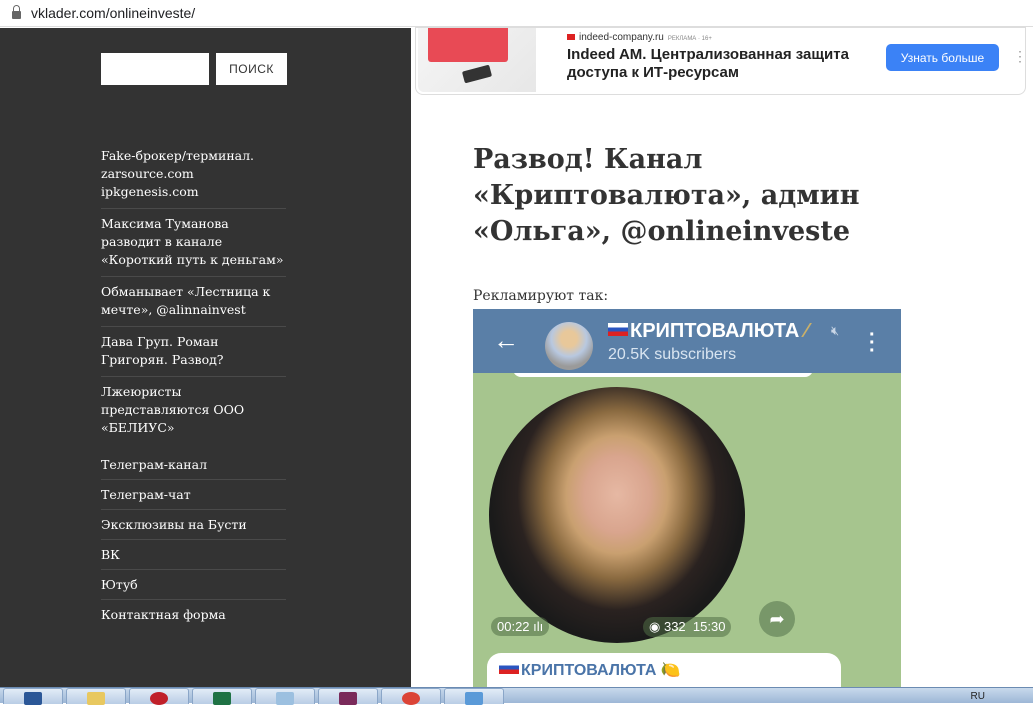  I want to click on lock-icon, so click(16, 12).